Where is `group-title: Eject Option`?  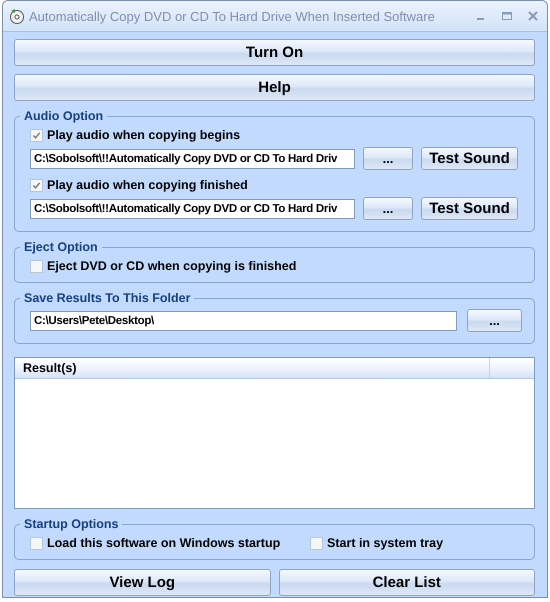
group-title: Eject Option is located at coordinates (61, 247).